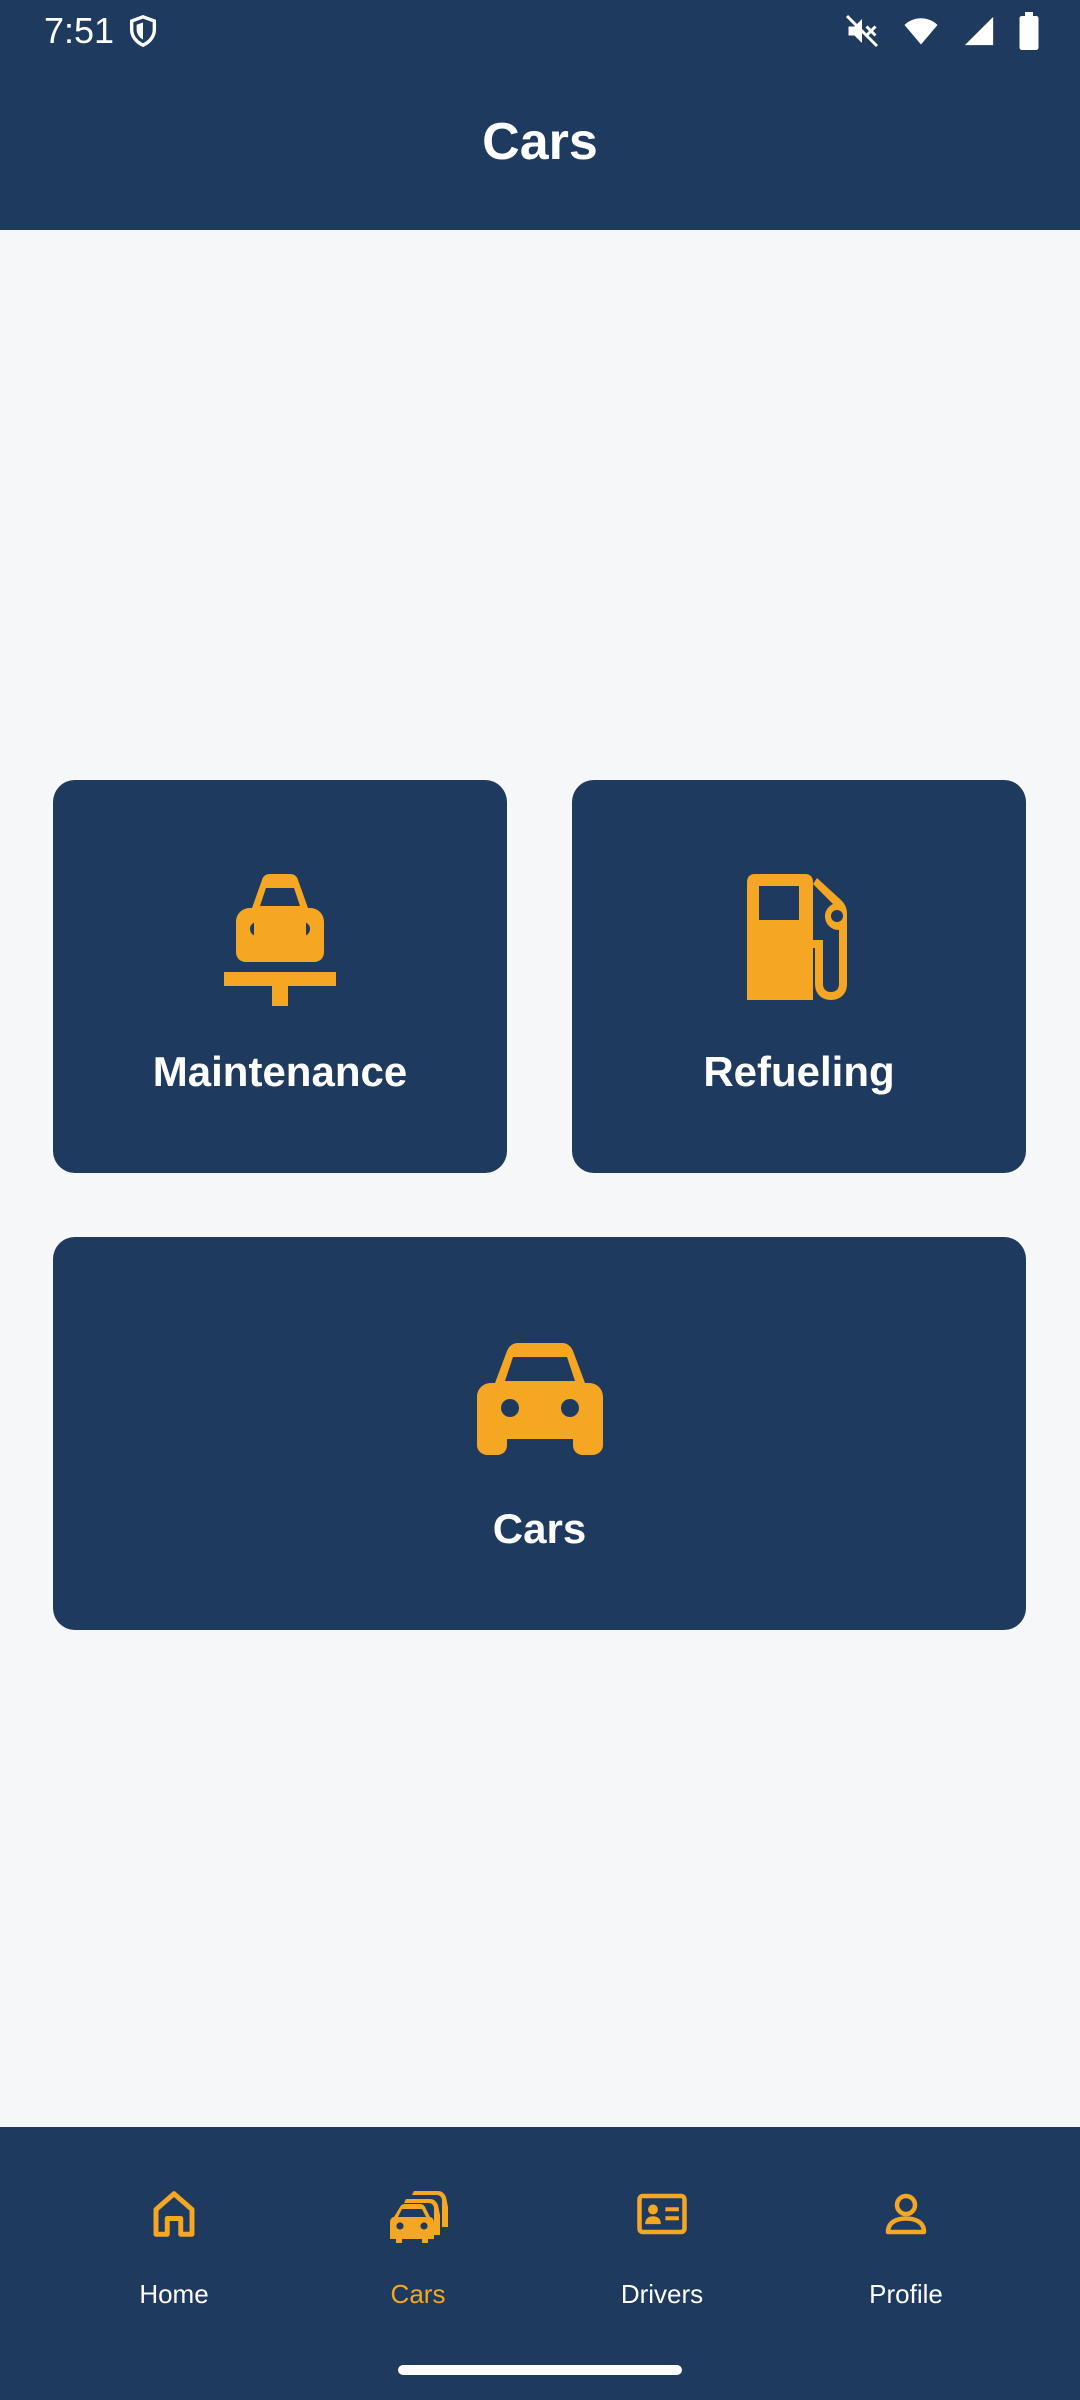  What do you see at coordinates (539, 1399) in the screenshot?
I see `car-icon` at bounding box center [539, 1399].